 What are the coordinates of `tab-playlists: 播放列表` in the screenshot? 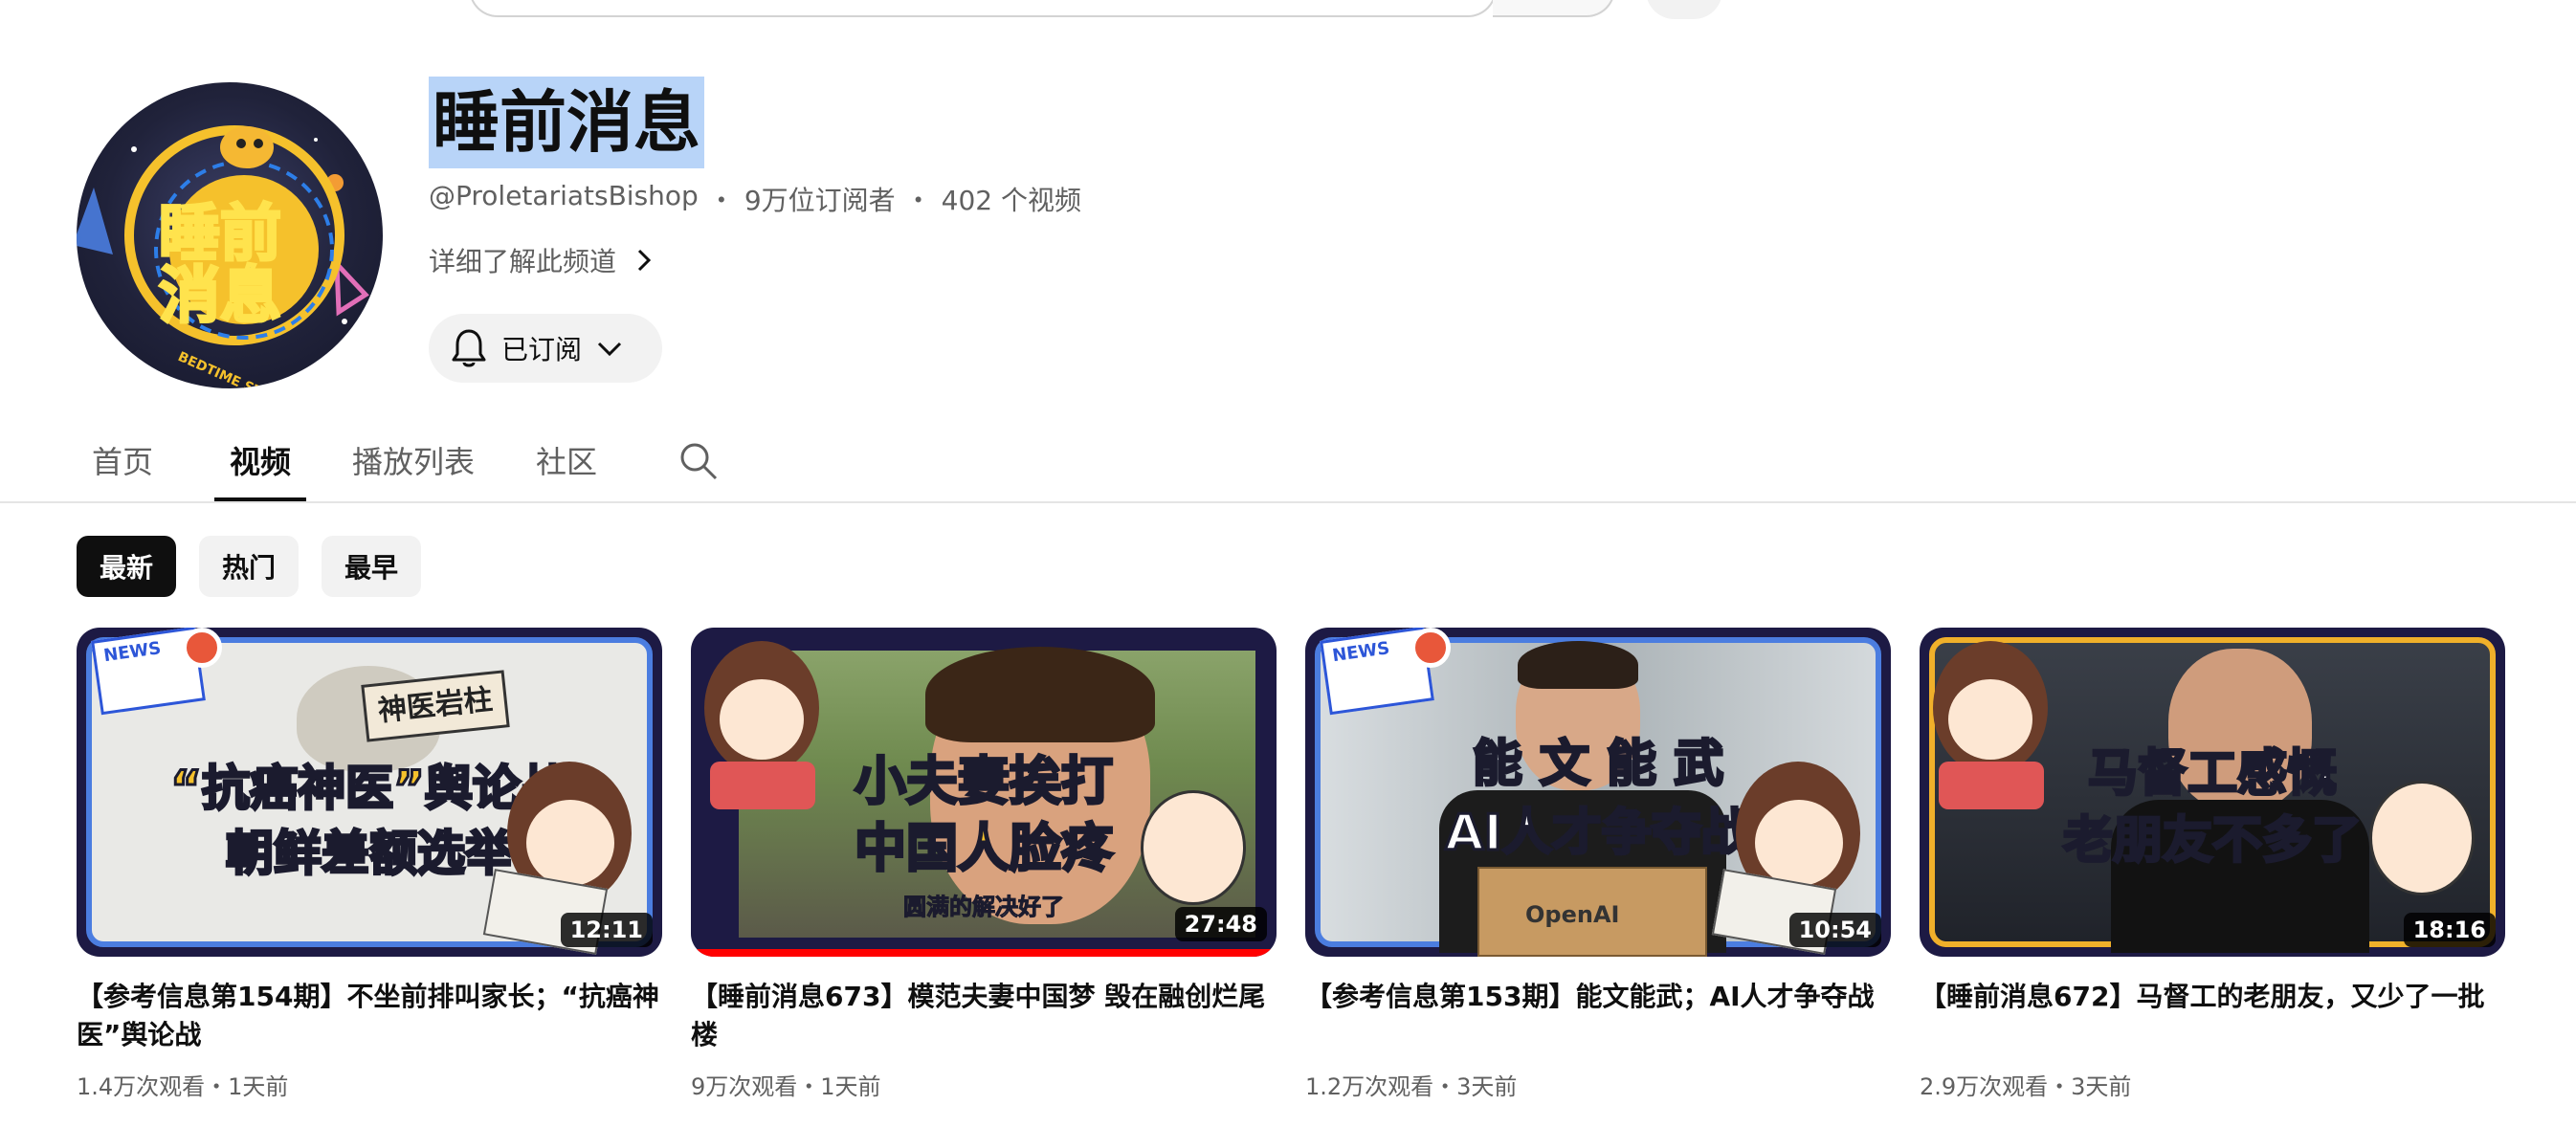 It's located at (413, 462).